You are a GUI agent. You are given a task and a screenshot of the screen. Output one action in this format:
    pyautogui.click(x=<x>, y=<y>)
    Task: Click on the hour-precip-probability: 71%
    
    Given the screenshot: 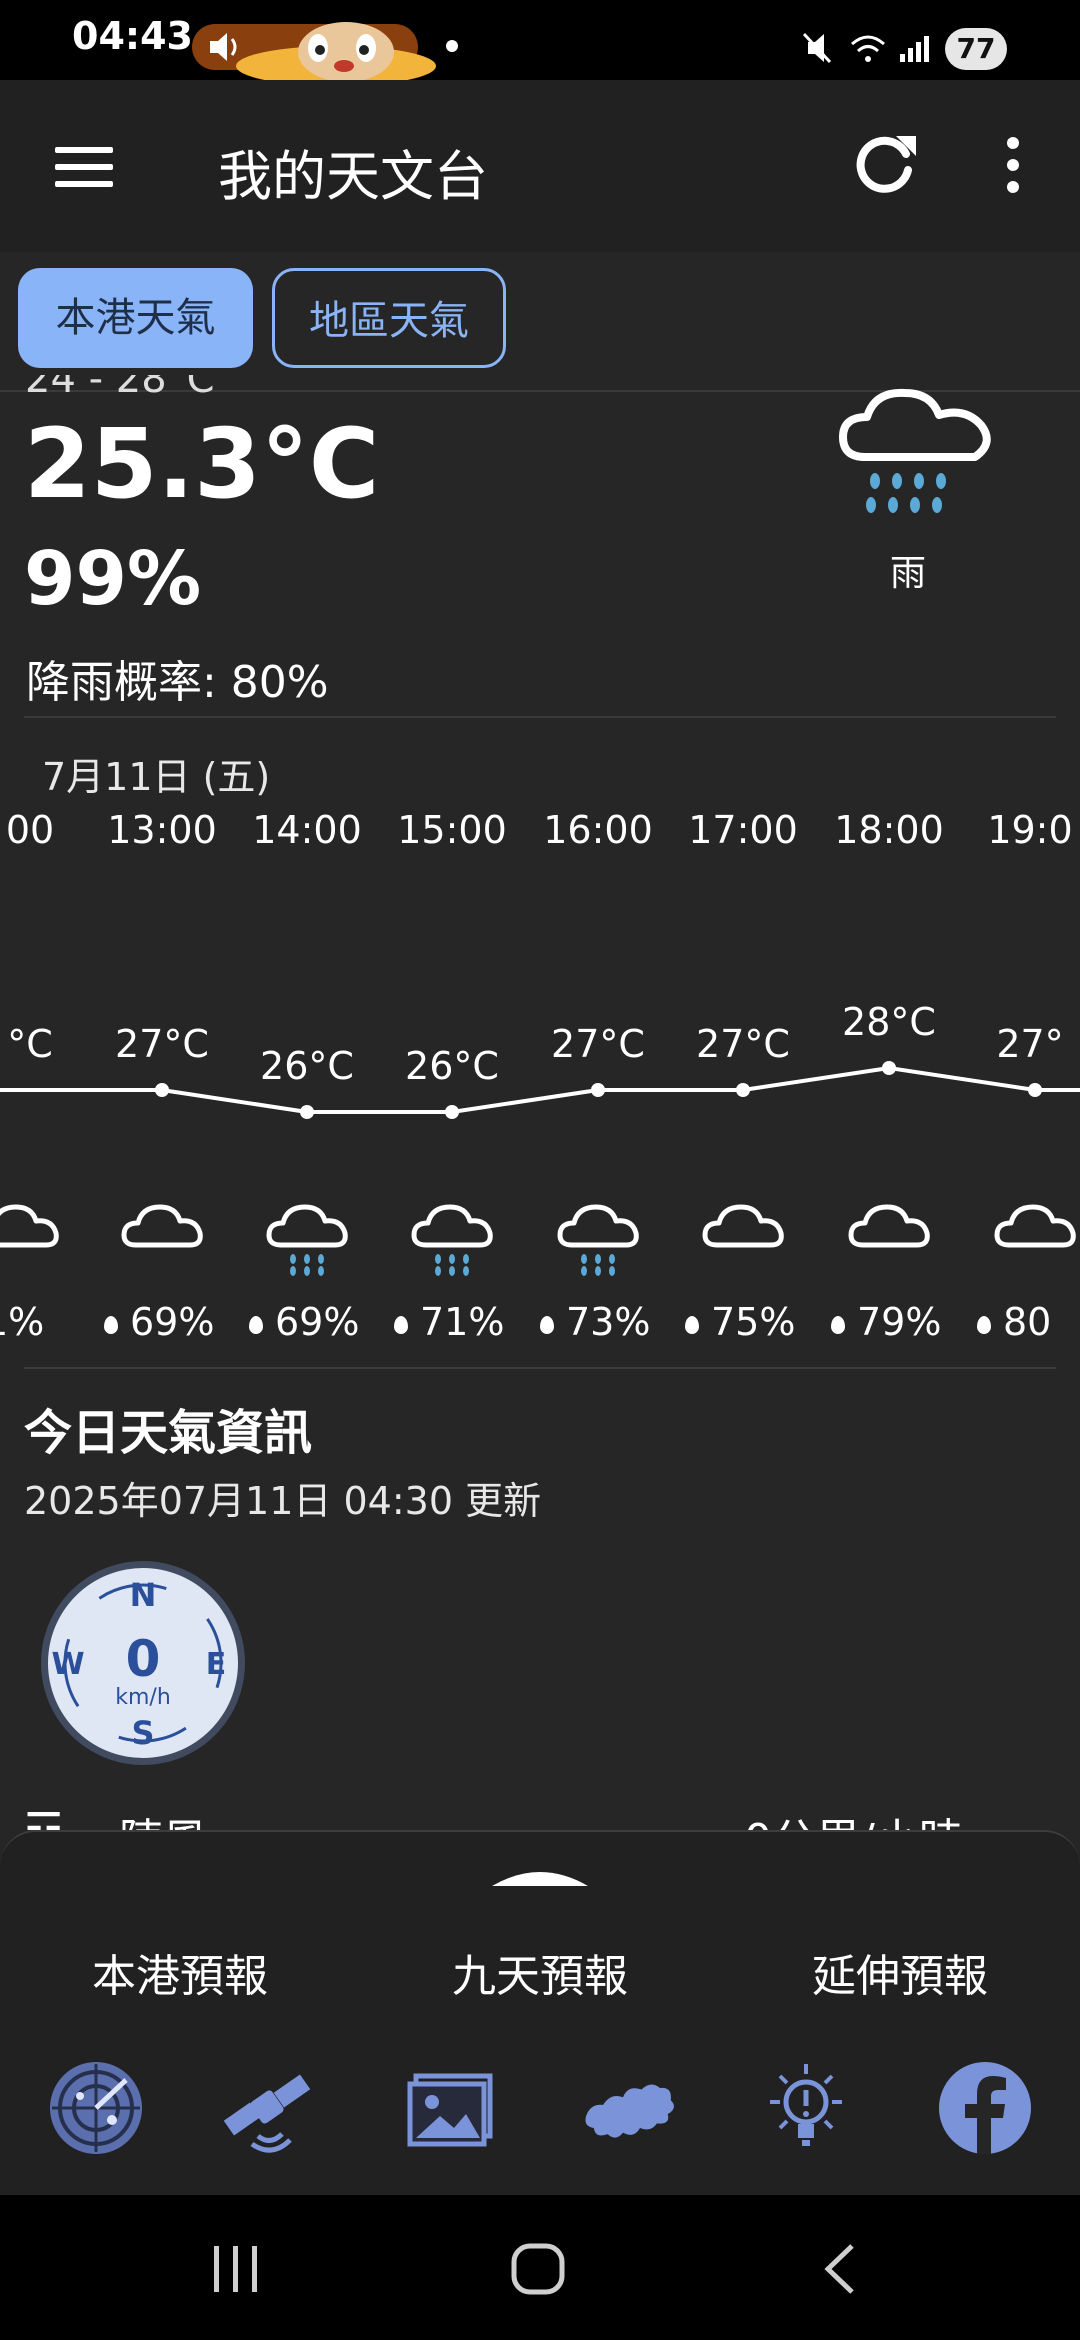 What is the action you would take?
    pyautogui.click(x=469, y=1322)
    